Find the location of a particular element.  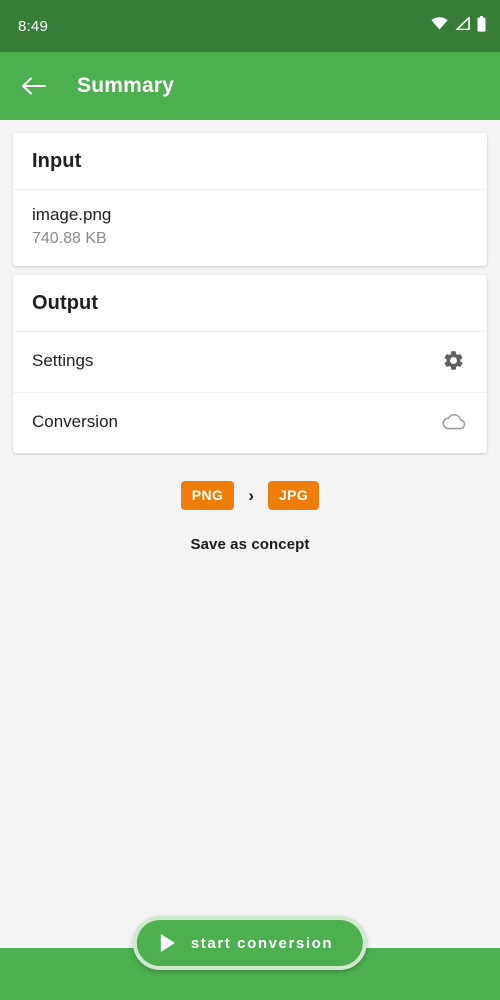

format-conversion-strip: PNG › JPG is located at coordinates (250, 495).